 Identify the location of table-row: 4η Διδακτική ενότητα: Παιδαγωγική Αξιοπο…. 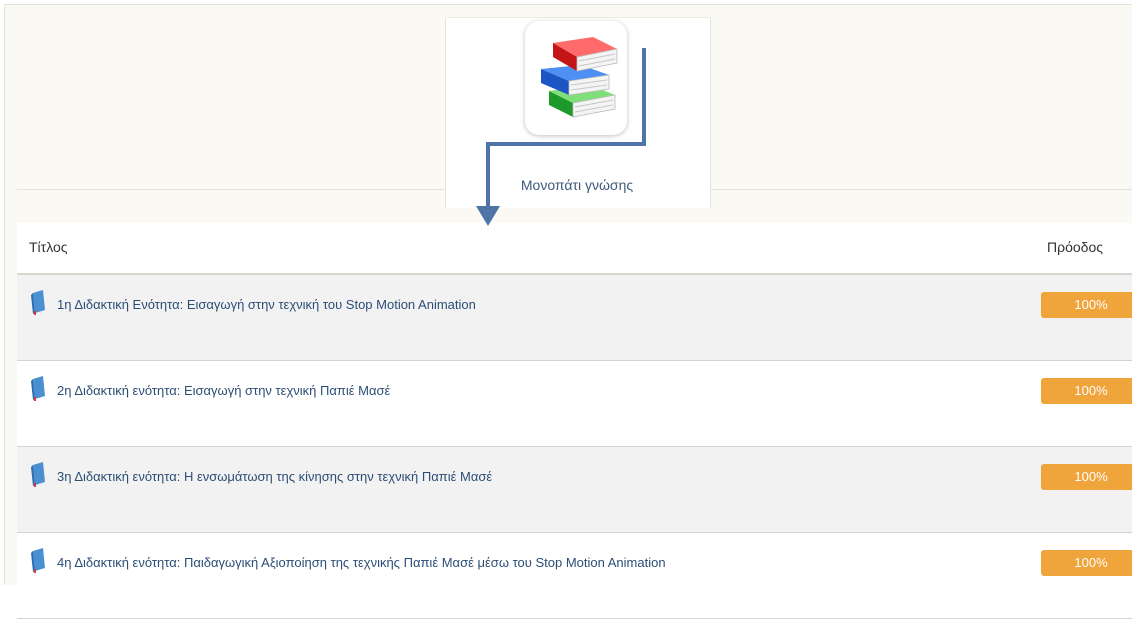
(574, 576).